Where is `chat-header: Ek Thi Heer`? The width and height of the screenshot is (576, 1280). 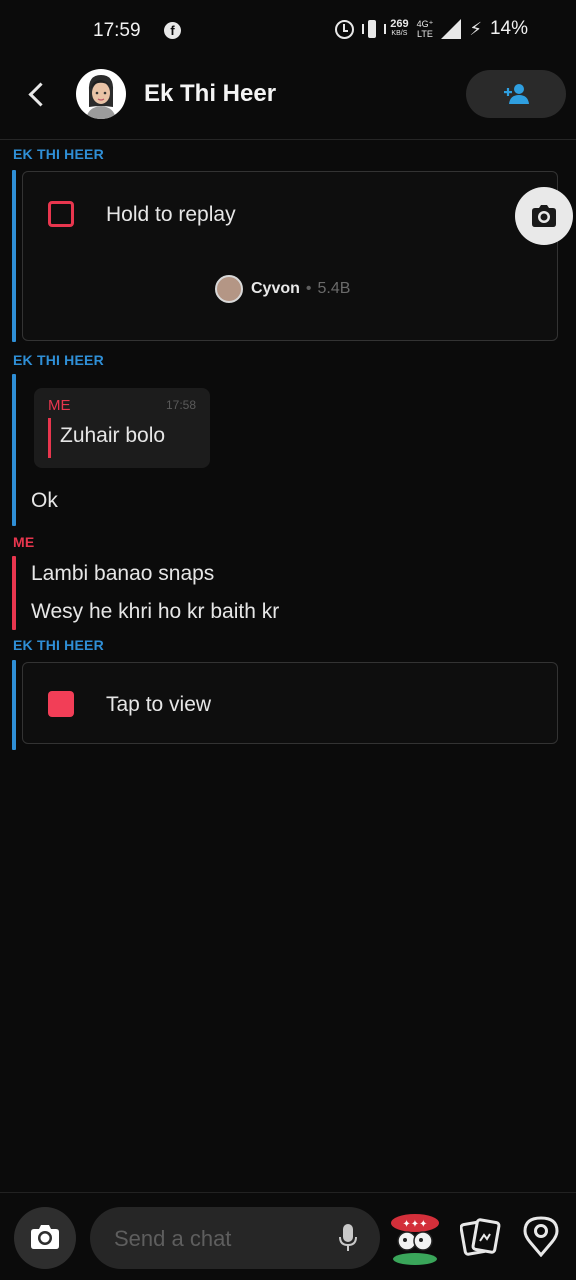 chat-header: Ek Thi Heer is located at coordinates (288, 101).